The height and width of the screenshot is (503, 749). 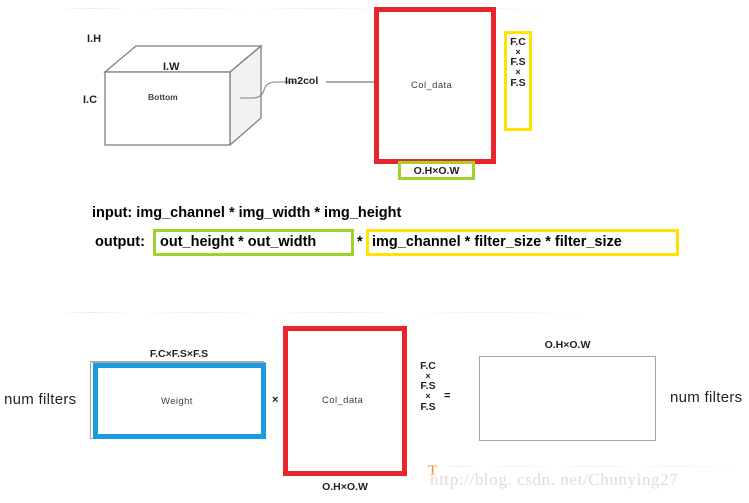 What do you see at coordinates (179, 354) in the screenshot?
I see `weight-top-caption: F.C×F.S×F.S` at bounding box center [179, 354].